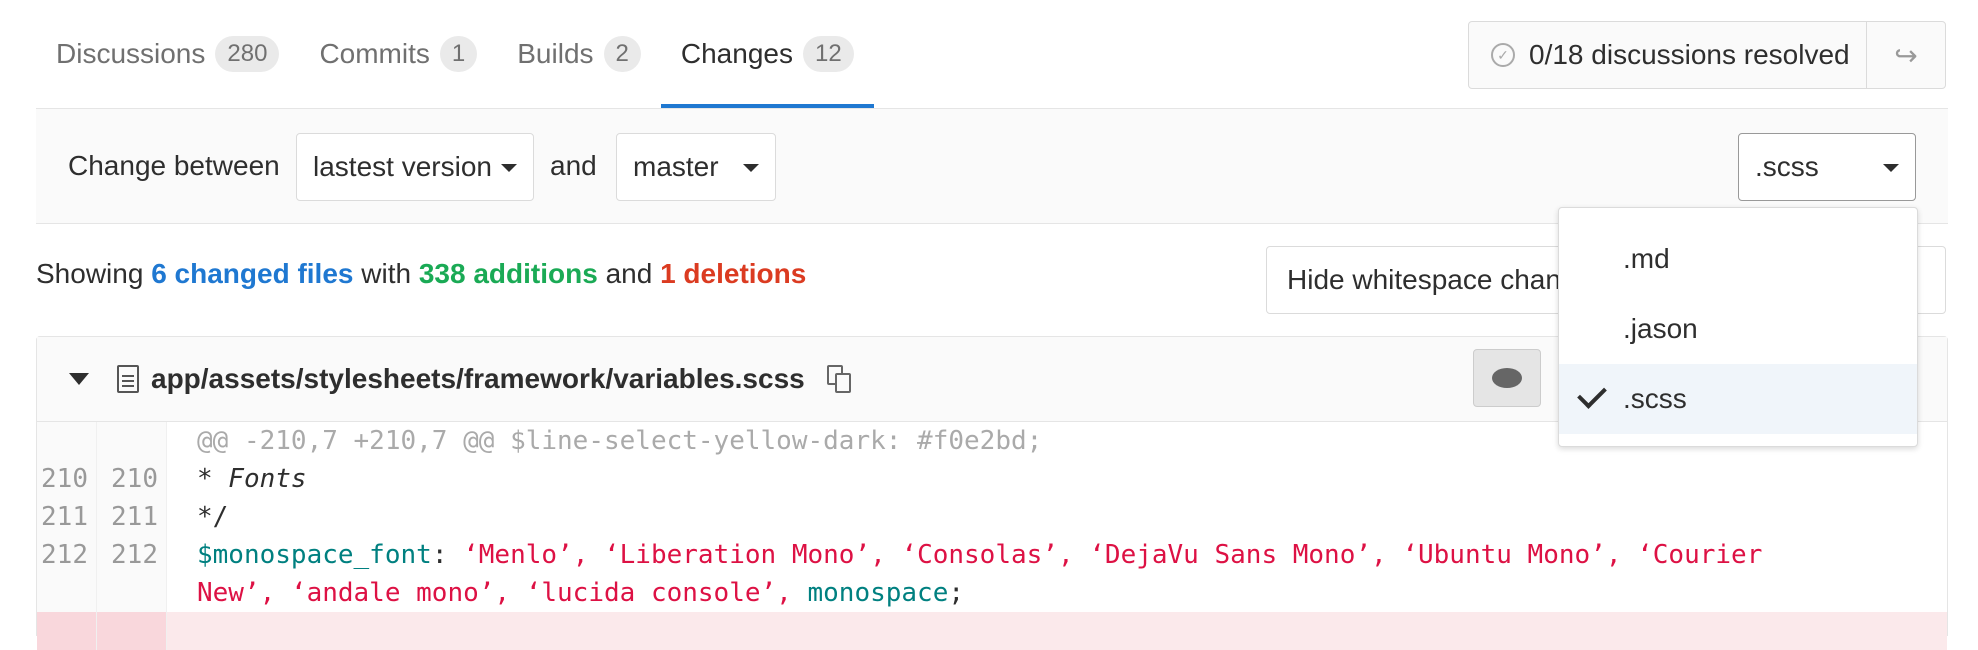 This screenshot has height=650, width=1978. Describe the element at coordinates (132, 555) in the screenshot. I see `new-line-number: 212` at that location.